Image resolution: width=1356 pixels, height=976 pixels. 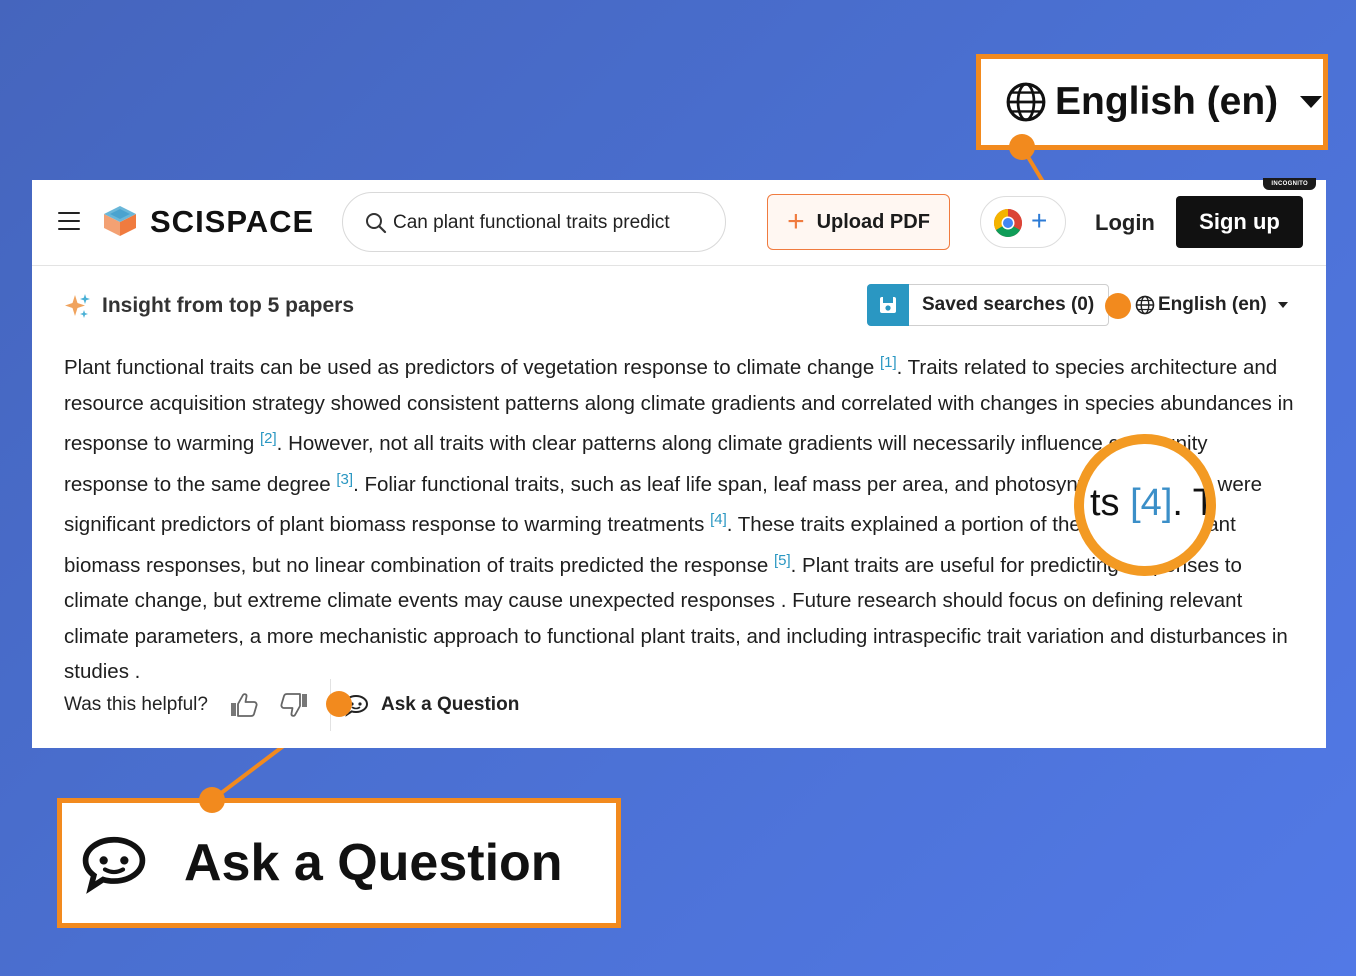 I want to click on saved-searches-button: Saved searches (0), so click(x=988, y=304).